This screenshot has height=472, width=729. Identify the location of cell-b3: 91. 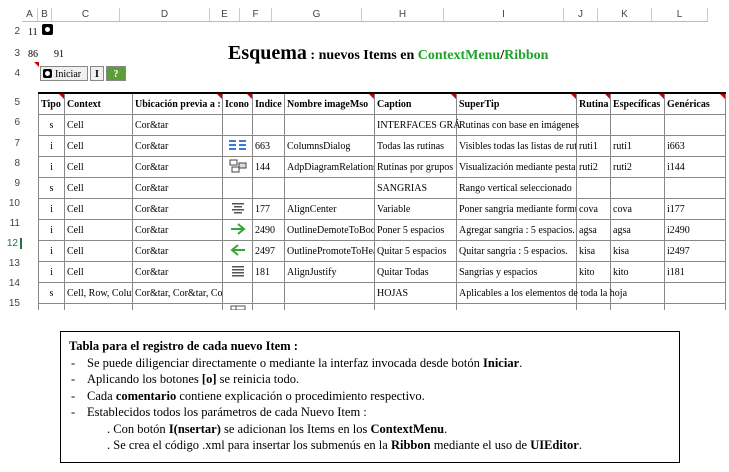
(59, 55).